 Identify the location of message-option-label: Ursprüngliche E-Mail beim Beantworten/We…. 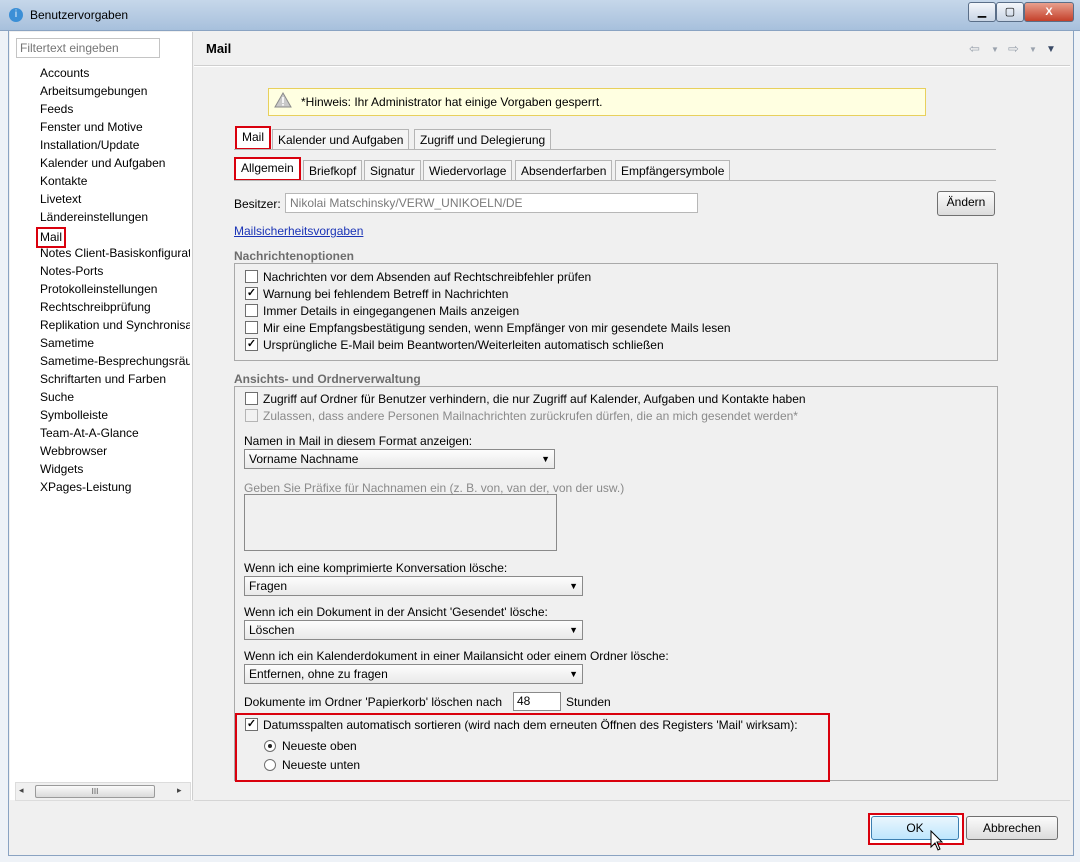
(463, 345).